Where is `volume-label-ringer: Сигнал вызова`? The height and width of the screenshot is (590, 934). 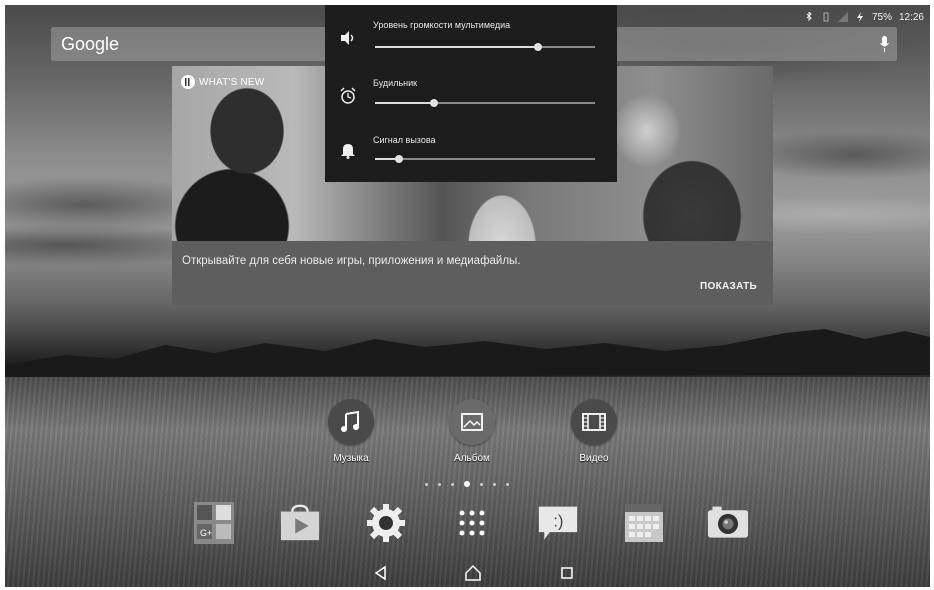
volume-label-ringer: Сигнал вызова is located at coordinates (404, 140).